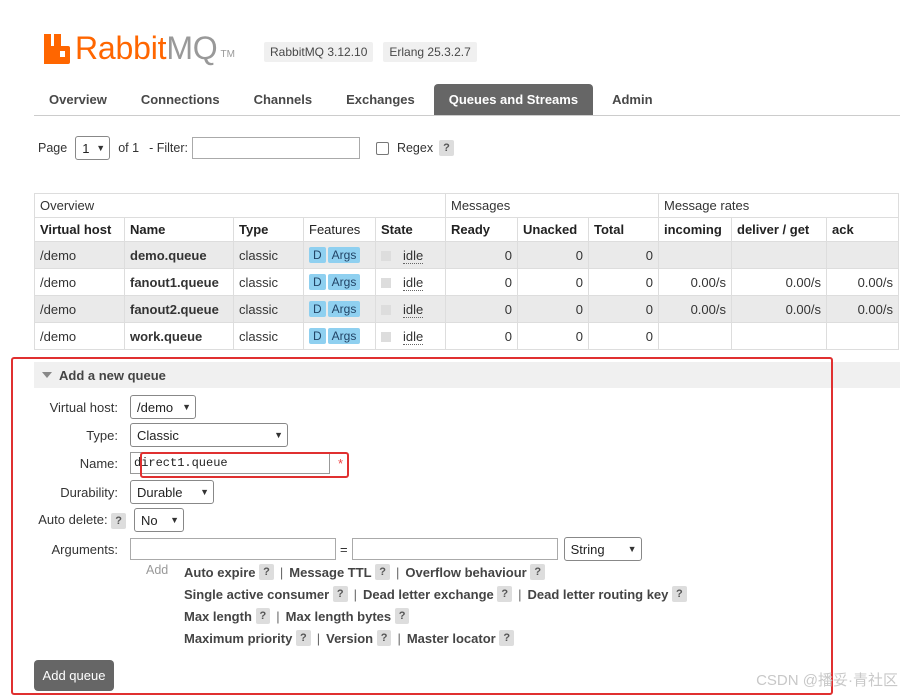  Describe the element at coordinates (179, 255) in the screenshot. I see `queue-name-link: demo.queue` at that location.